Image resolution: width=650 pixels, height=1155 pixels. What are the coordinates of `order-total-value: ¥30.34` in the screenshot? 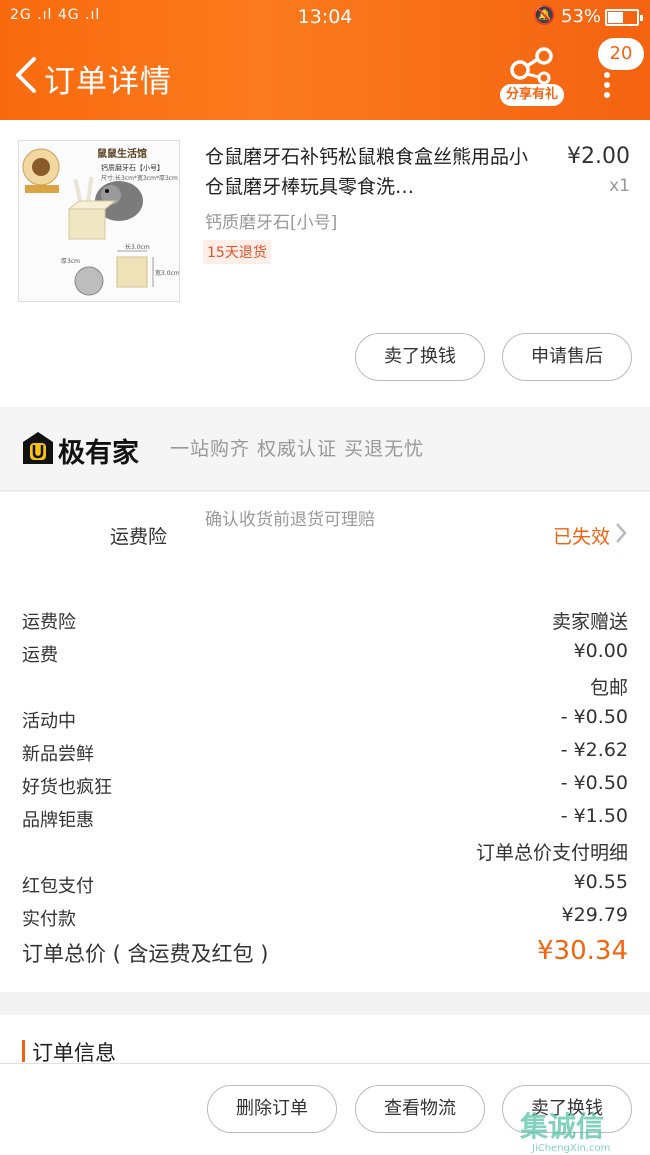 It's located at (582, 951).